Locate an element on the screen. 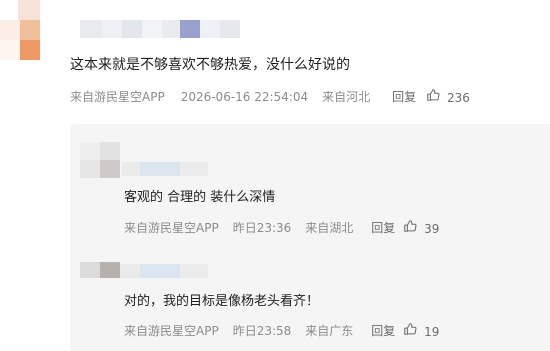  reply-1-text: 客观的 合理的 装什么深情 is located at coordinates (200, 197).